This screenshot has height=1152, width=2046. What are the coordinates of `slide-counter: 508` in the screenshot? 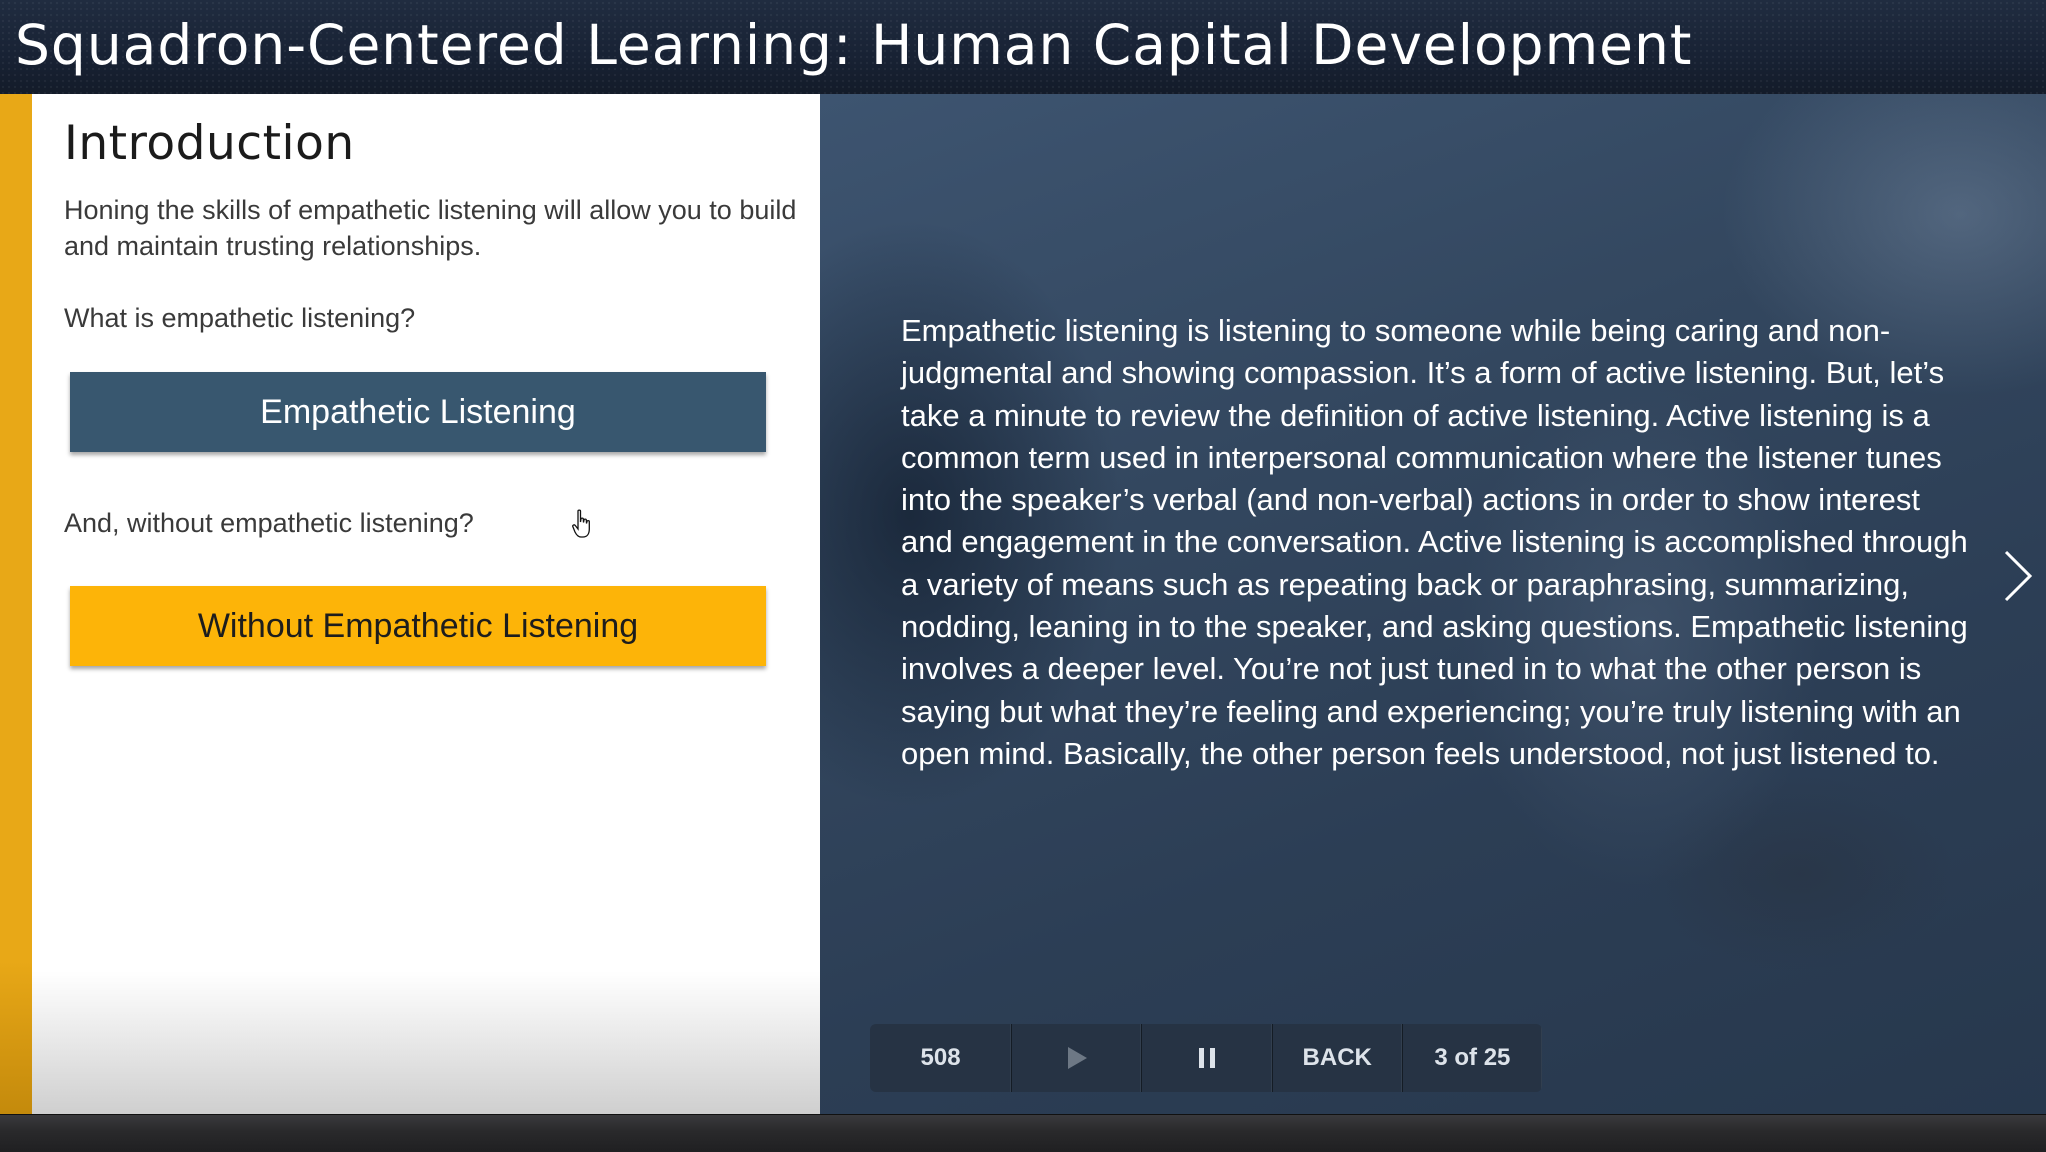 It's located at (941, 1058).